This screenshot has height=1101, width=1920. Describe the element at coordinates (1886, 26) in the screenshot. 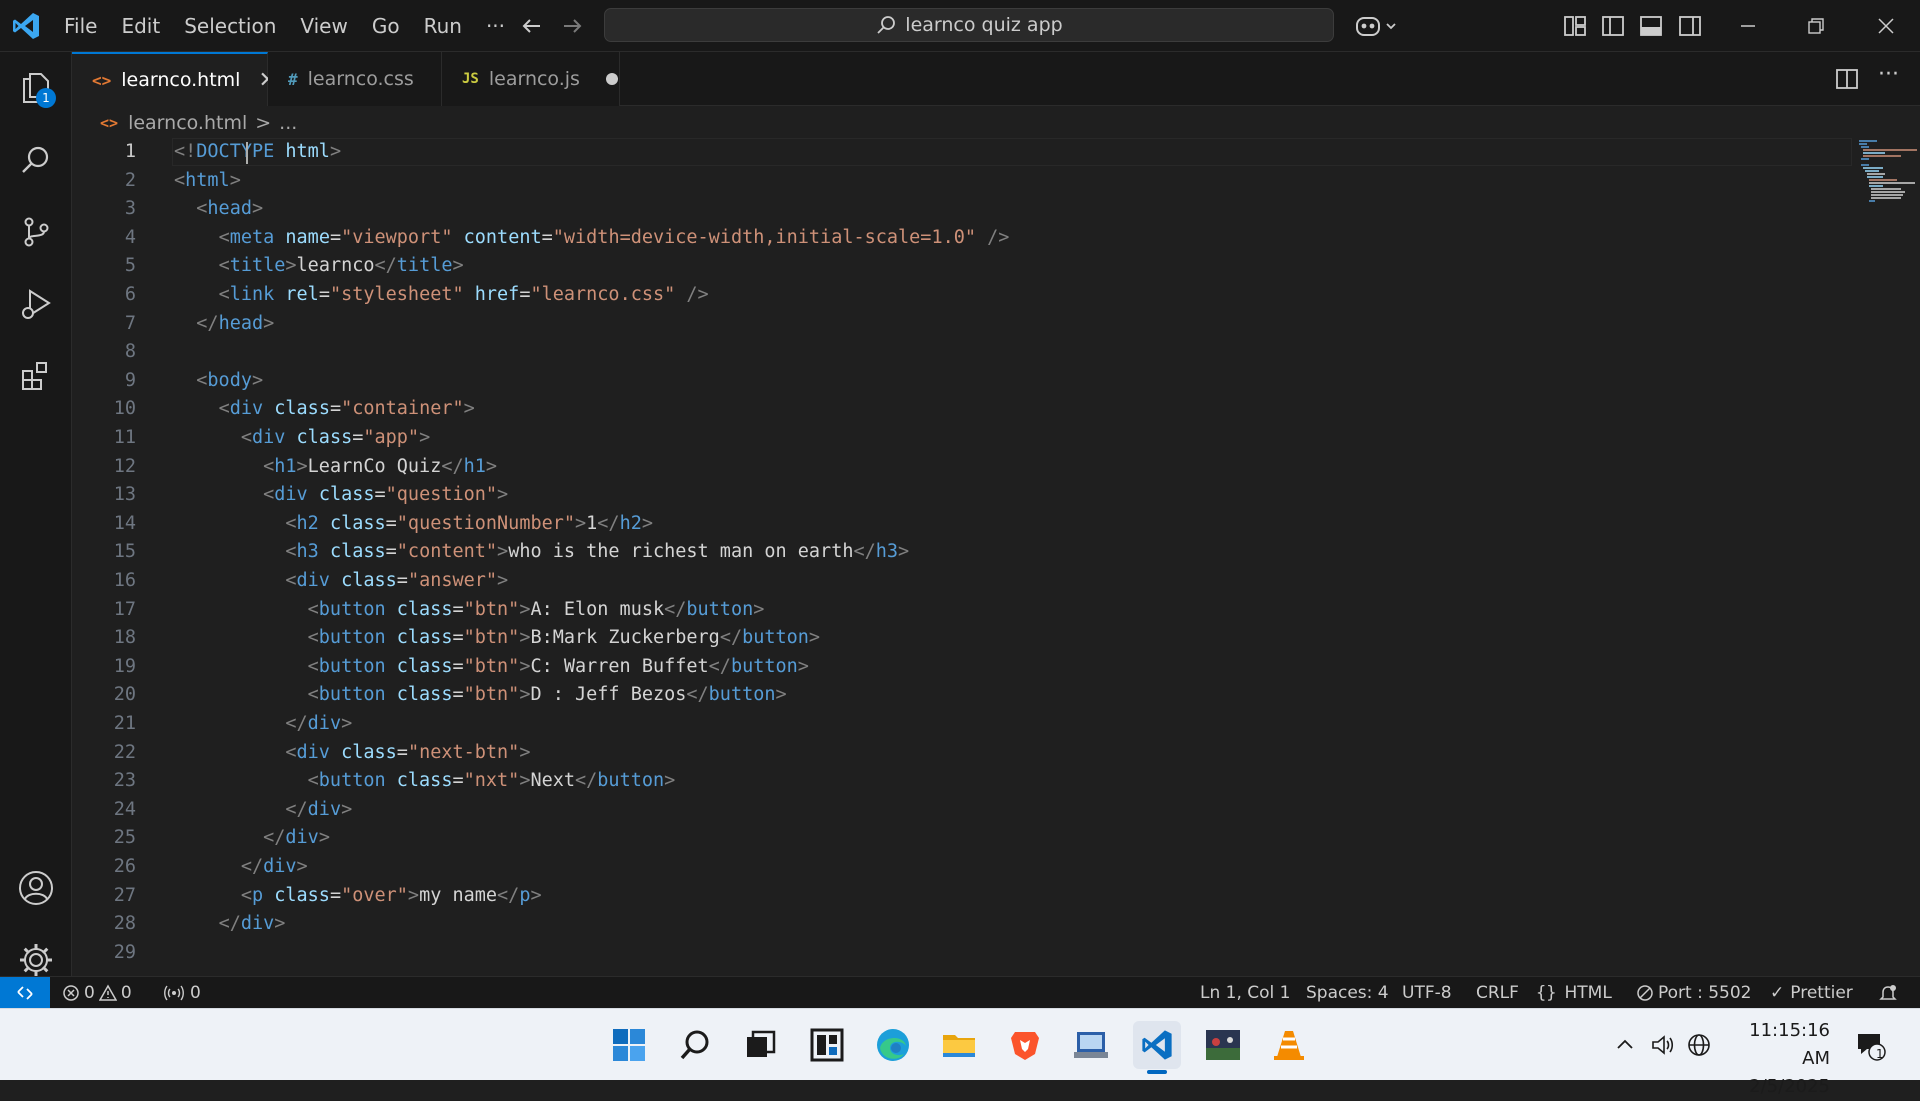

I see `close-window-button` at that location.